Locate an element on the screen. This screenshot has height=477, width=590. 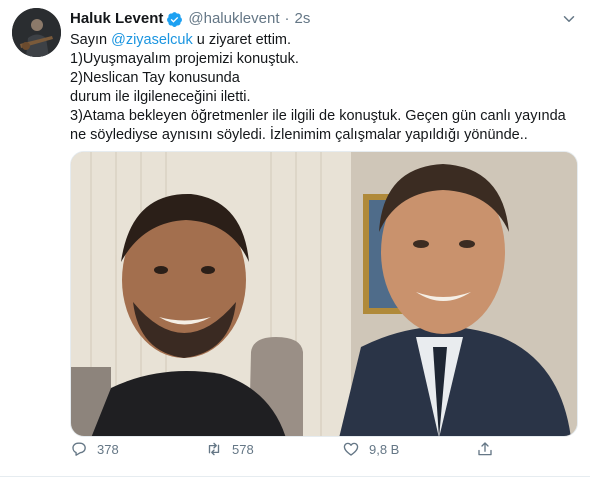
like-button: 9,8 B is located at coordinates (370, 449).